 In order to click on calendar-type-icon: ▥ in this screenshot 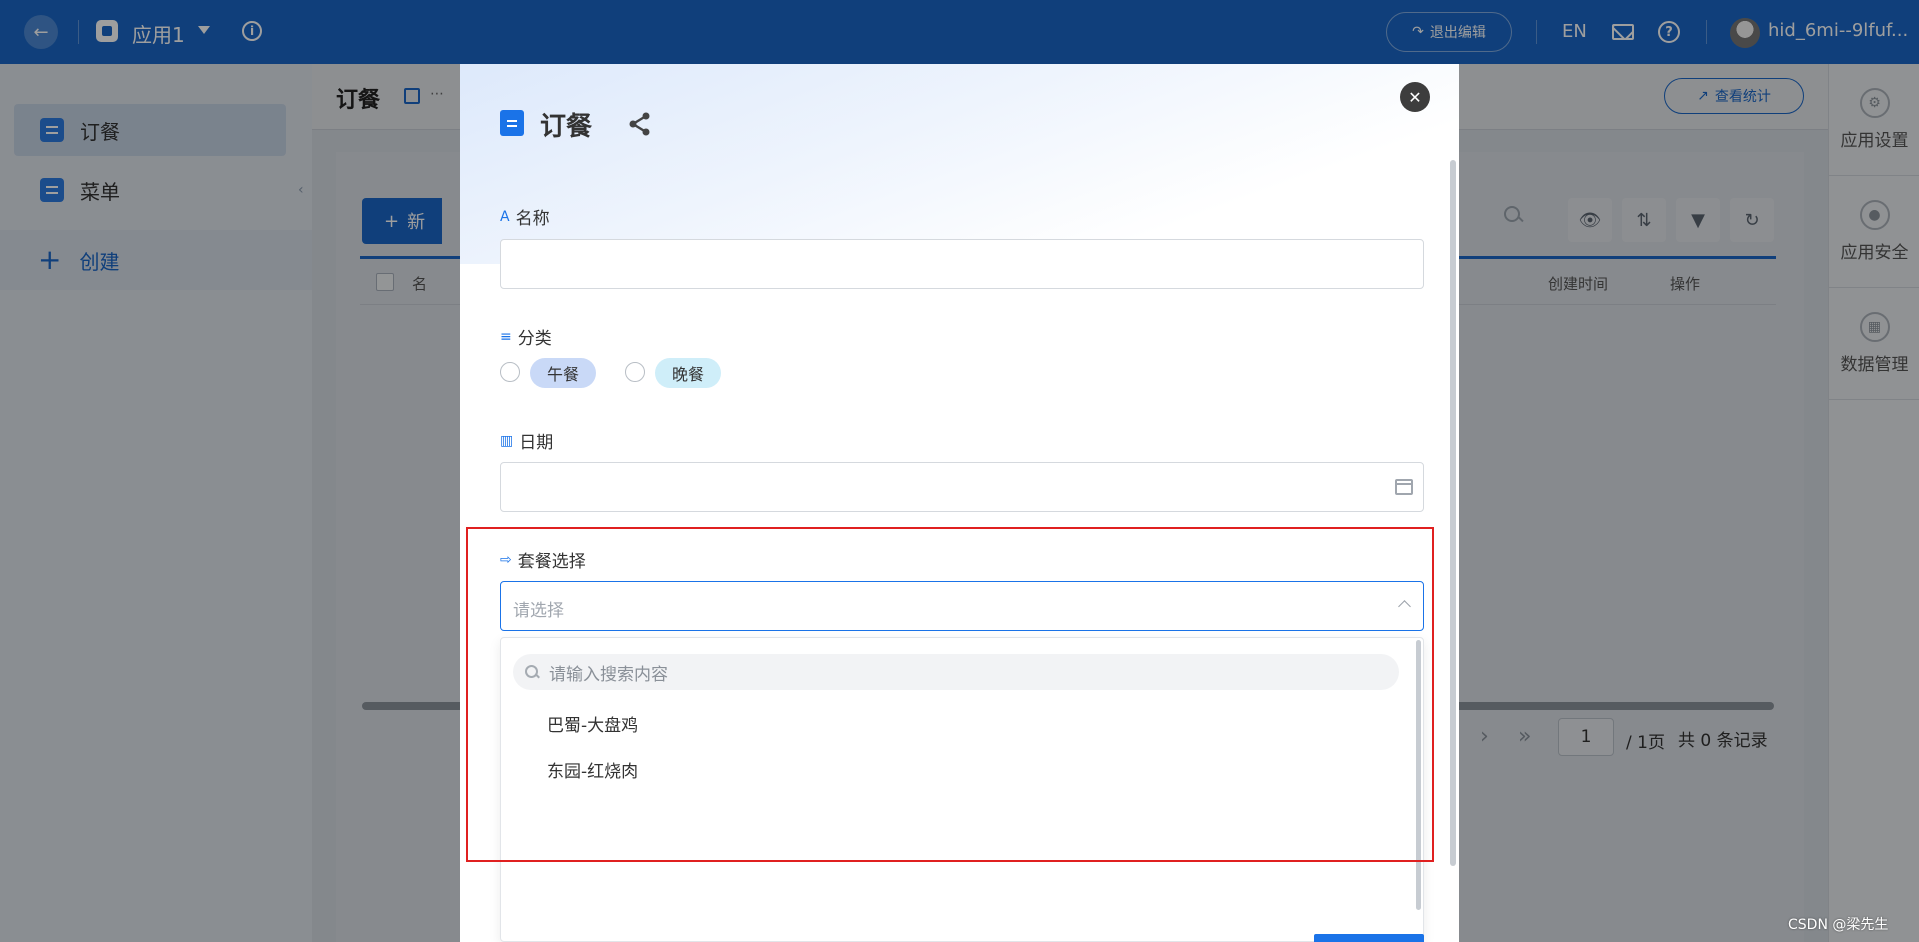, I will do `click(507, 440)`.